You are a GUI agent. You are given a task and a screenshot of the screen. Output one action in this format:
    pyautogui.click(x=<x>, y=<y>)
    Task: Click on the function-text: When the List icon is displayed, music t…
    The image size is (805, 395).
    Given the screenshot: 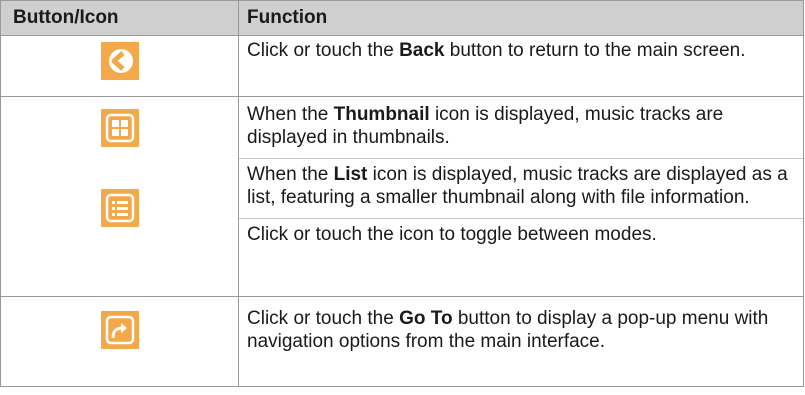 What is the action you would take?
    pyautogui.click(x=517, y=186)
    